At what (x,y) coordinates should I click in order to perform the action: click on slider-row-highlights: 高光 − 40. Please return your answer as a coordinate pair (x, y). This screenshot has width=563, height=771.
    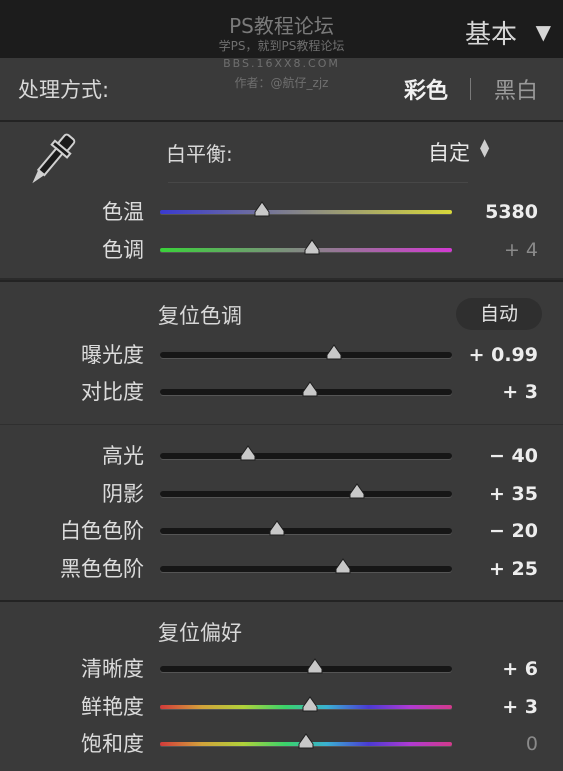
    Looking at the image, I should click on (281, 456).